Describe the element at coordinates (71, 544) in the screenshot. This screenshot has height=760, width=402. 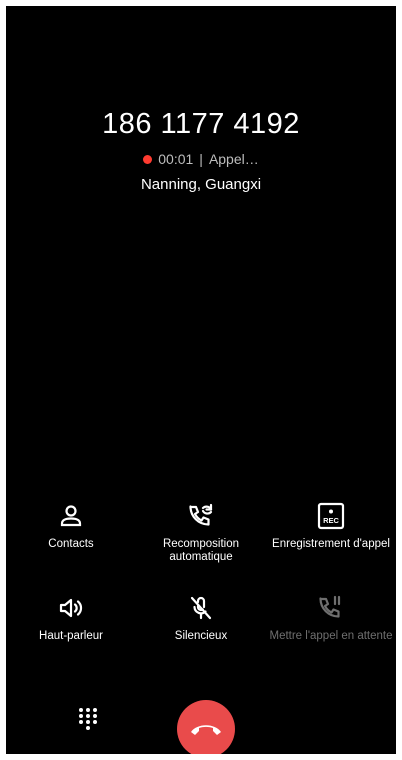
I see `contacts-label: Contacts` at that location.